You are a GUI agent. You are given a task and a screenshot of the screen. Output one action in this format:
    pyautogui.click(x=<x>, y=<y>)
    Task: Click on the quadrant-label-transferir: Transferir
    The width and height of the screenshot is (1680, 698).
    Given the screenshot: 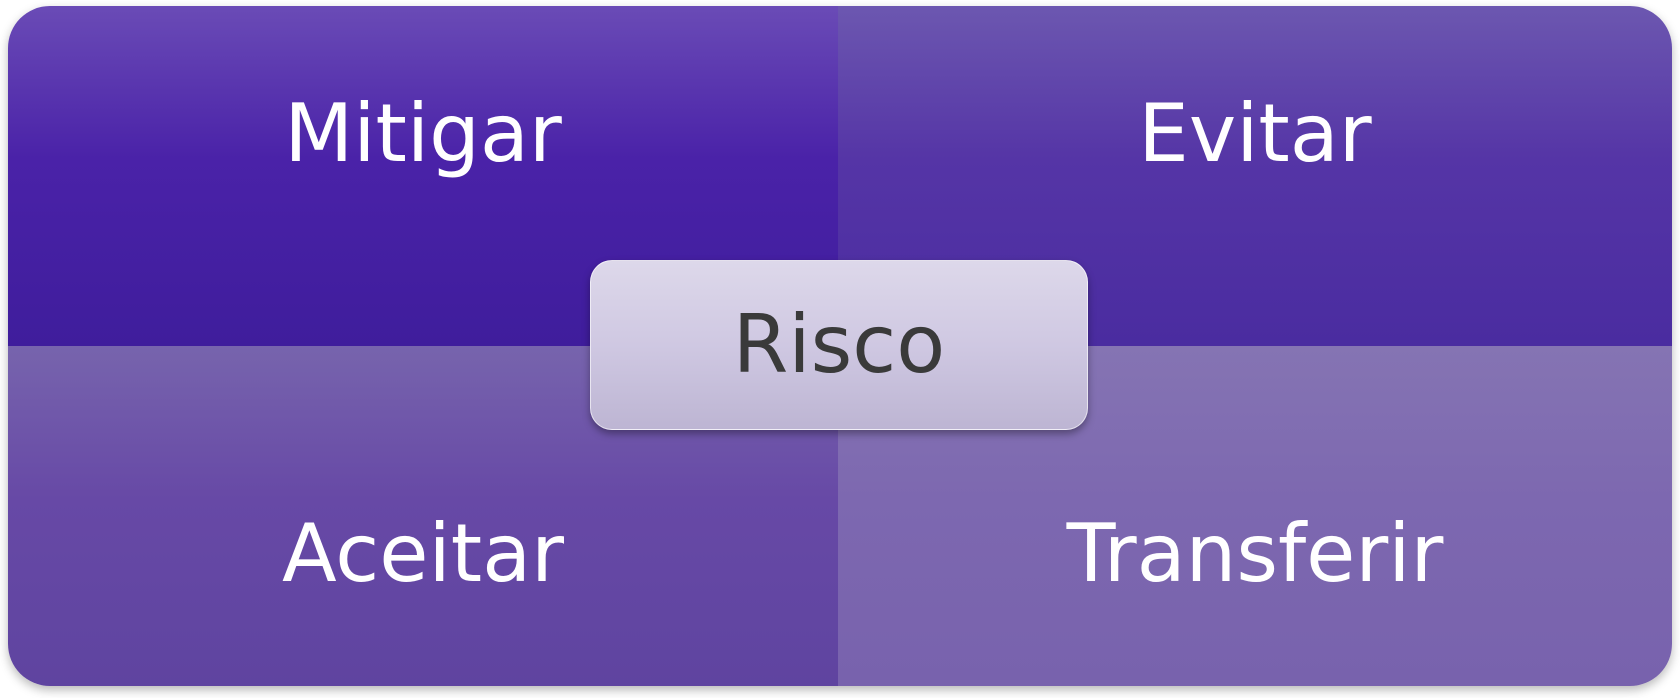 What is the action you would take?
    pyautogui.click(x=1255, y=553)
    